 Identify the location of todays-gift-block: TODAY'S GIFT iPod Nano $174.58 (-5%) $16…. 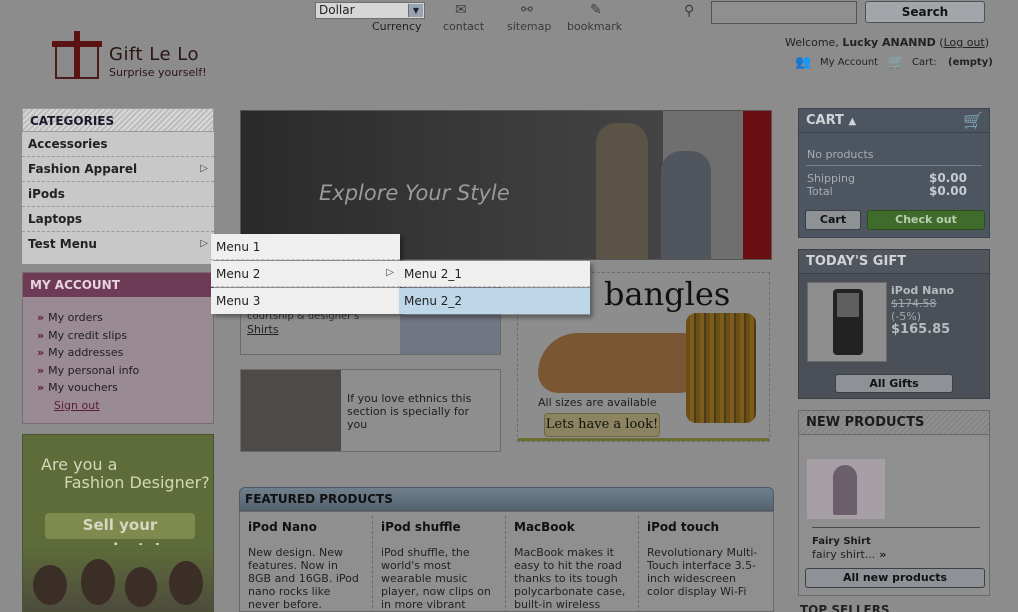
(894, 324).